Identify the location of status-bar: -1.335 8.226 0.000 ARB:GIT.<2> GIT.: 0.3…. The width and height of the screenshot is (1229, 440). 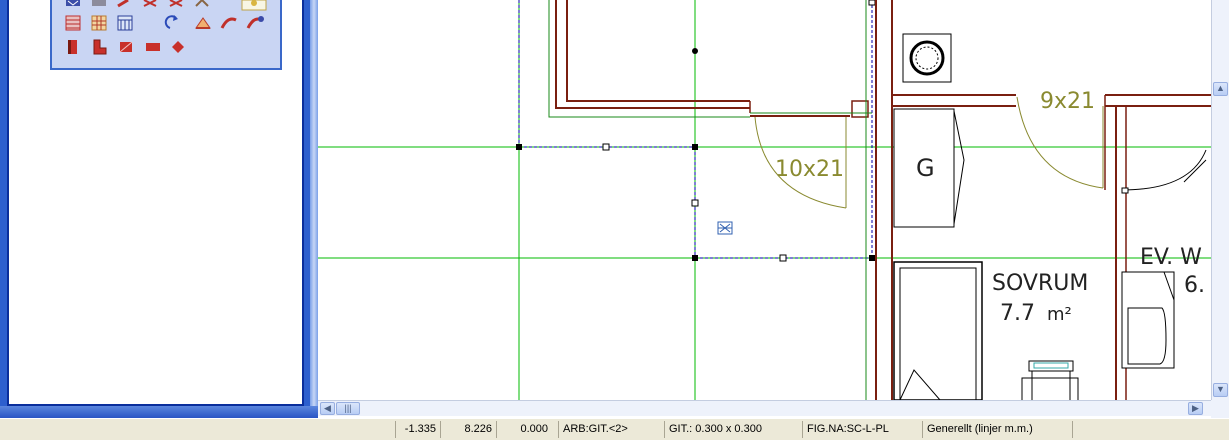
(614, 429).